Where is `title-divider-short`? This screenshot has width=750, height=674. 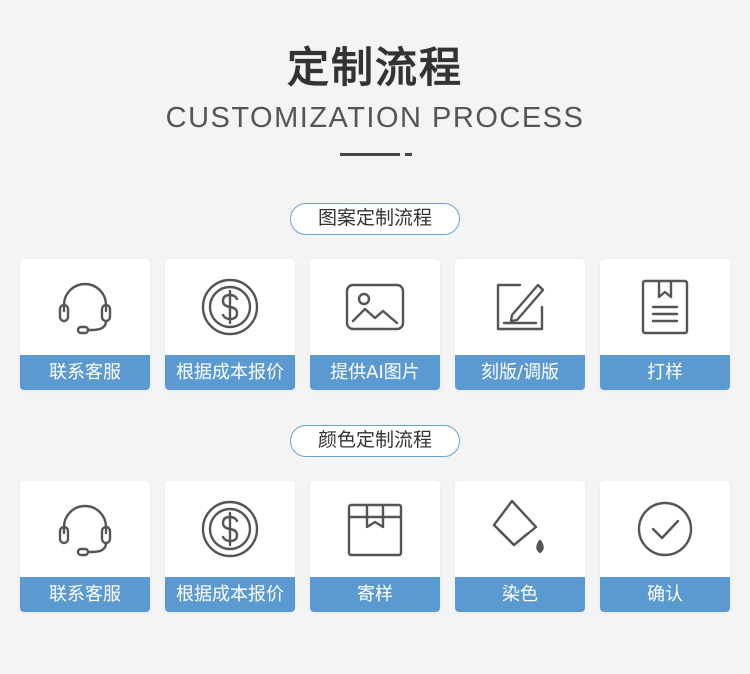
title-divider-short is located at coordinates (408, 154).